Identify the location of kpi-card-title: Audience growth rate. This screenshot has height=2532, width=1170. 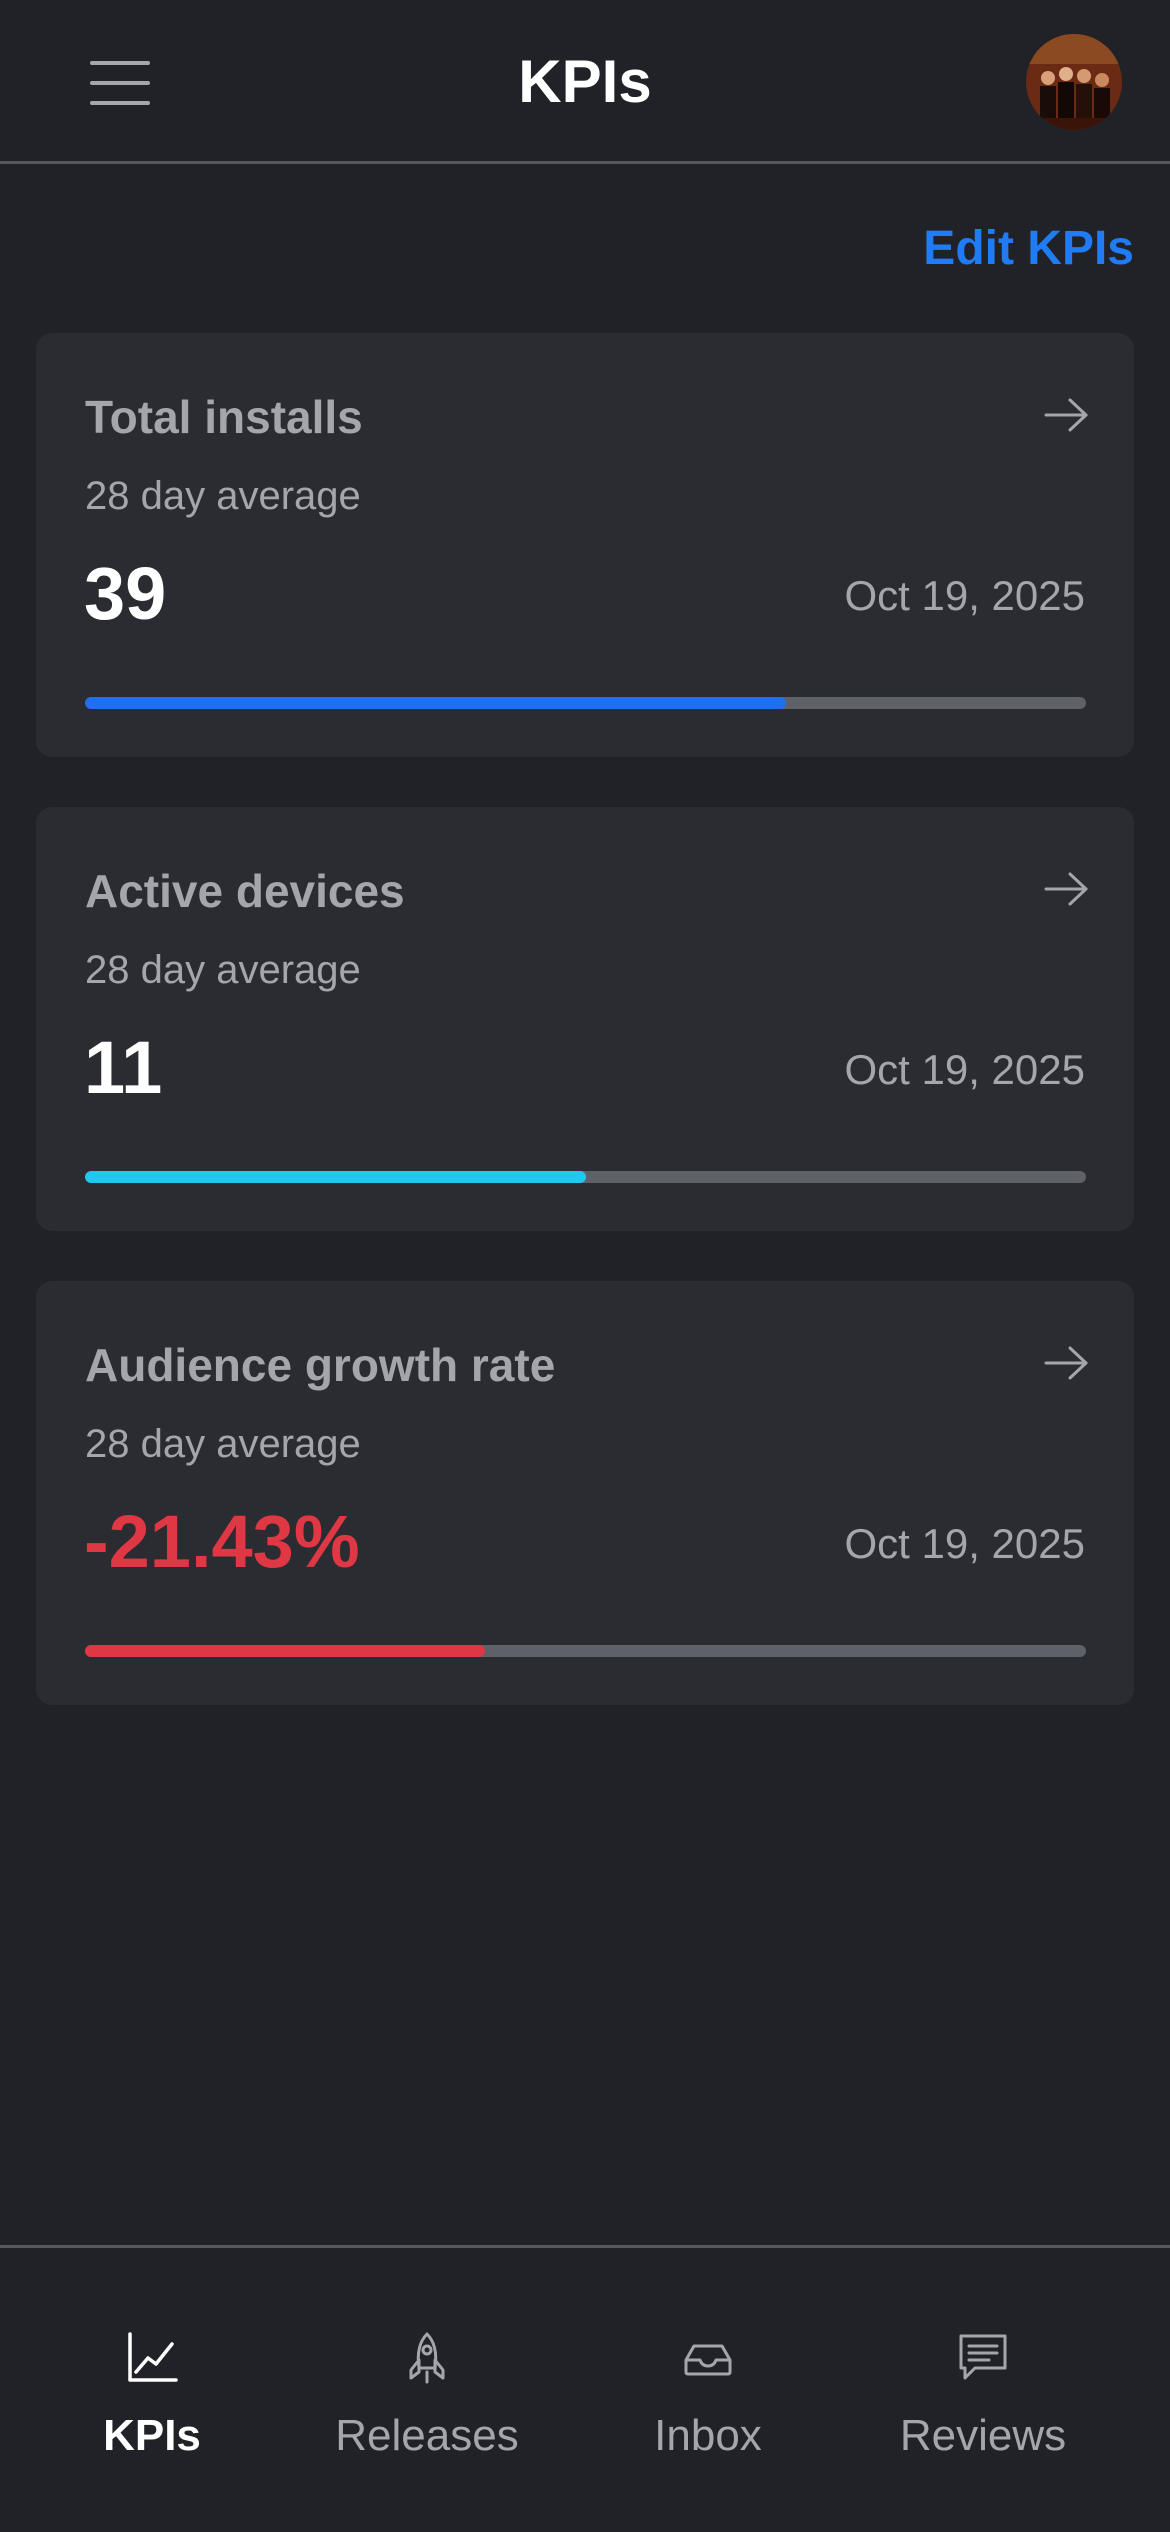
(320, 1365).